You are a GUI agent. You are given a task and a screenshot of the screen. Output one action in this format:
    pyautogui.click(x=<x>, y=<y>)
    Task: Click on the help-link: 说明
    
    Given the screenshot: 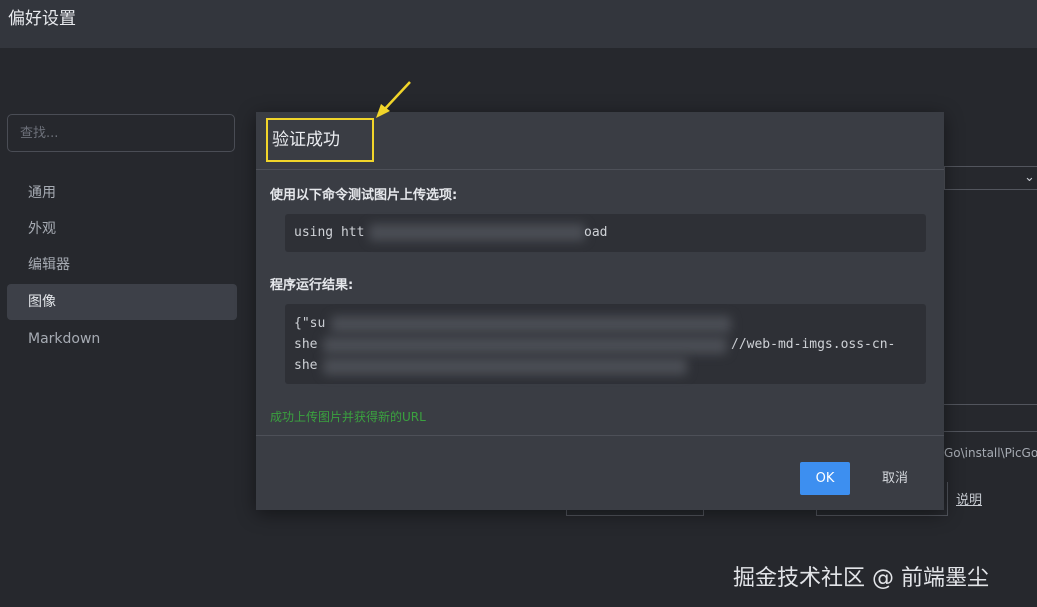 What is the action you would take?
    pyautogui.click(x=969, y=498)
    